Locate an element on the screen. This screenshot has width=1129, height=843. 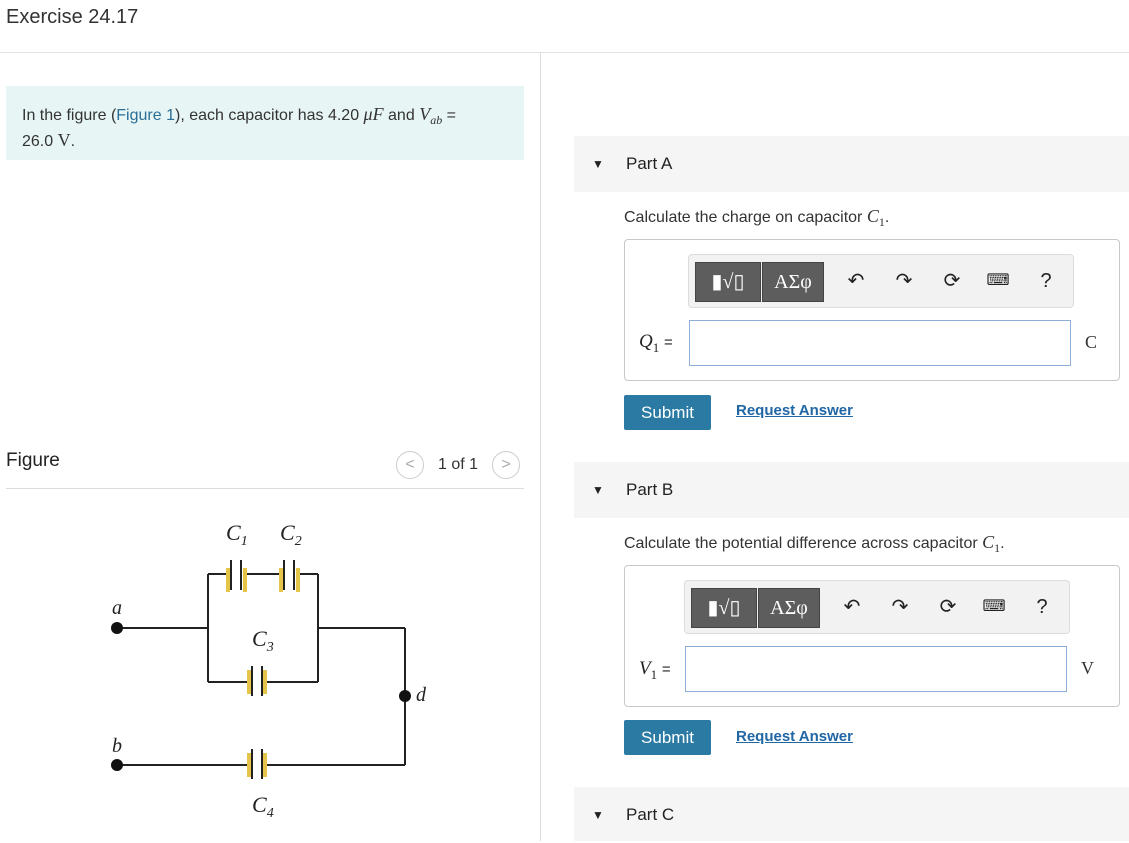
terminal-b is located at coordinates (117, 765).